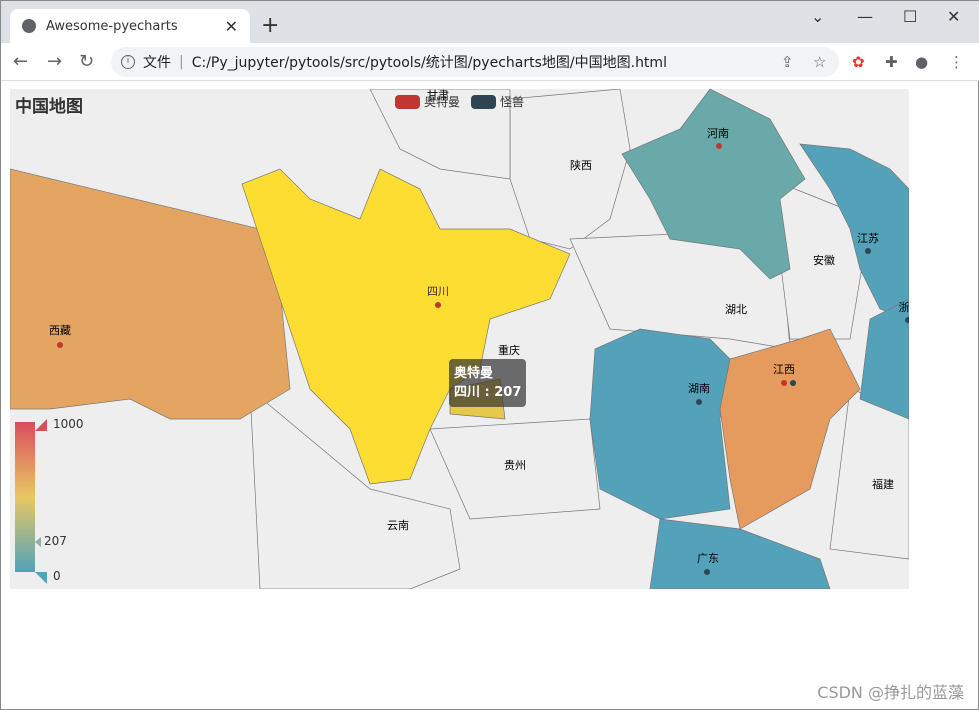 This screenshot has height=710, width=979. Describe the element at coordinates (157, 63) in the screenshot. I see `address-prefix: 文件` at that location.